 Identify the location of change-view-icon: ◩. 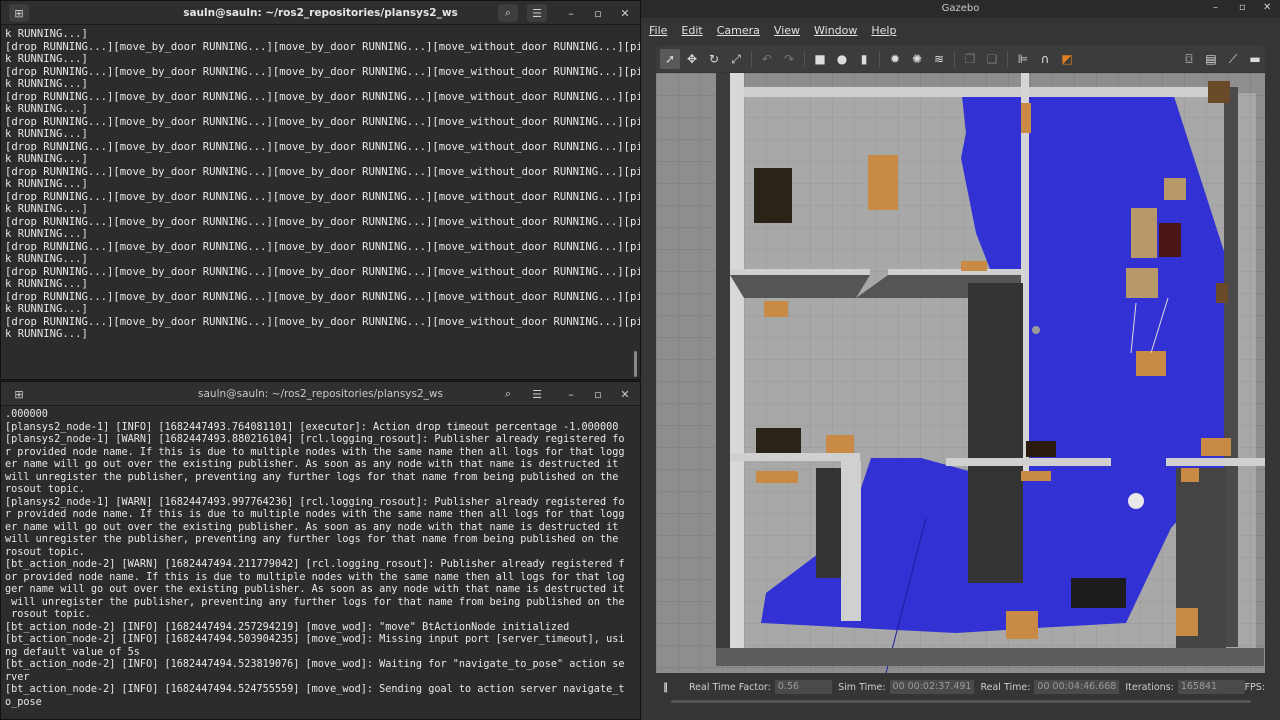
(1067, 59).